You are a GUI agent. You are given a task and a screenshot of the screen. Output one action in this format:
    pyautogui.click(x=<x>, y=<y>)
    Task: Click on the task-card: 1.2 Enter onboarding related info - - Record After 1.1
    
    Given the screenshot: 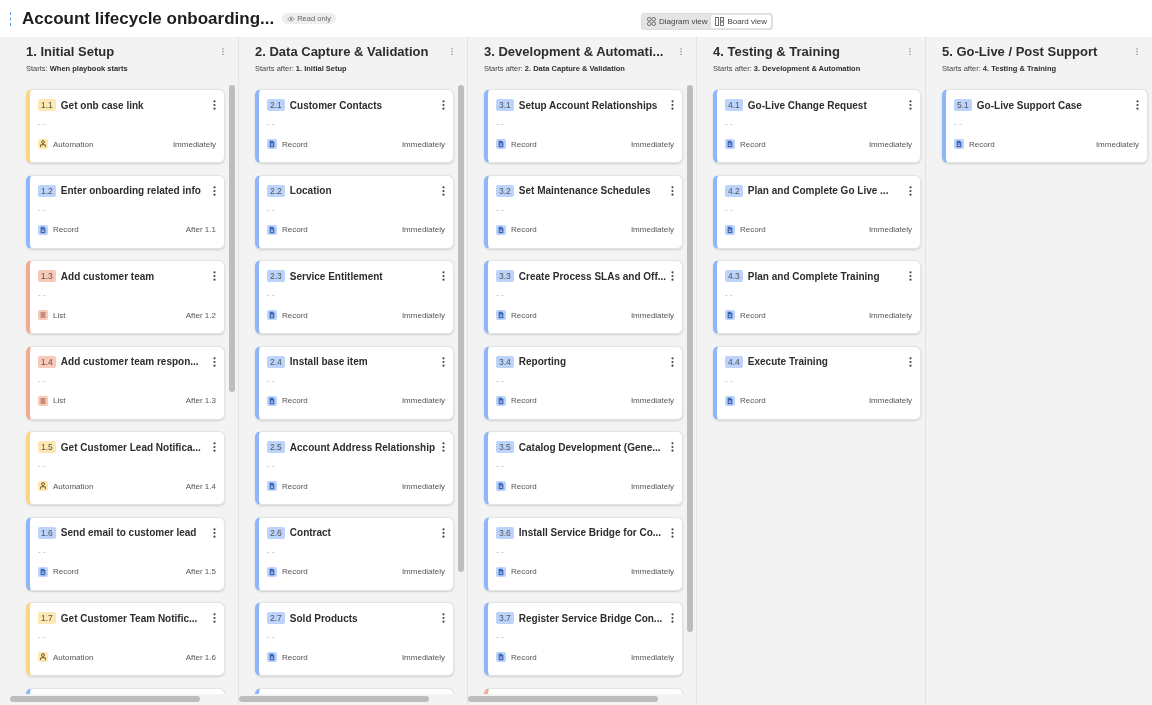 What is the action you would take?
    pyautogui.click(x=125, y=211)
    